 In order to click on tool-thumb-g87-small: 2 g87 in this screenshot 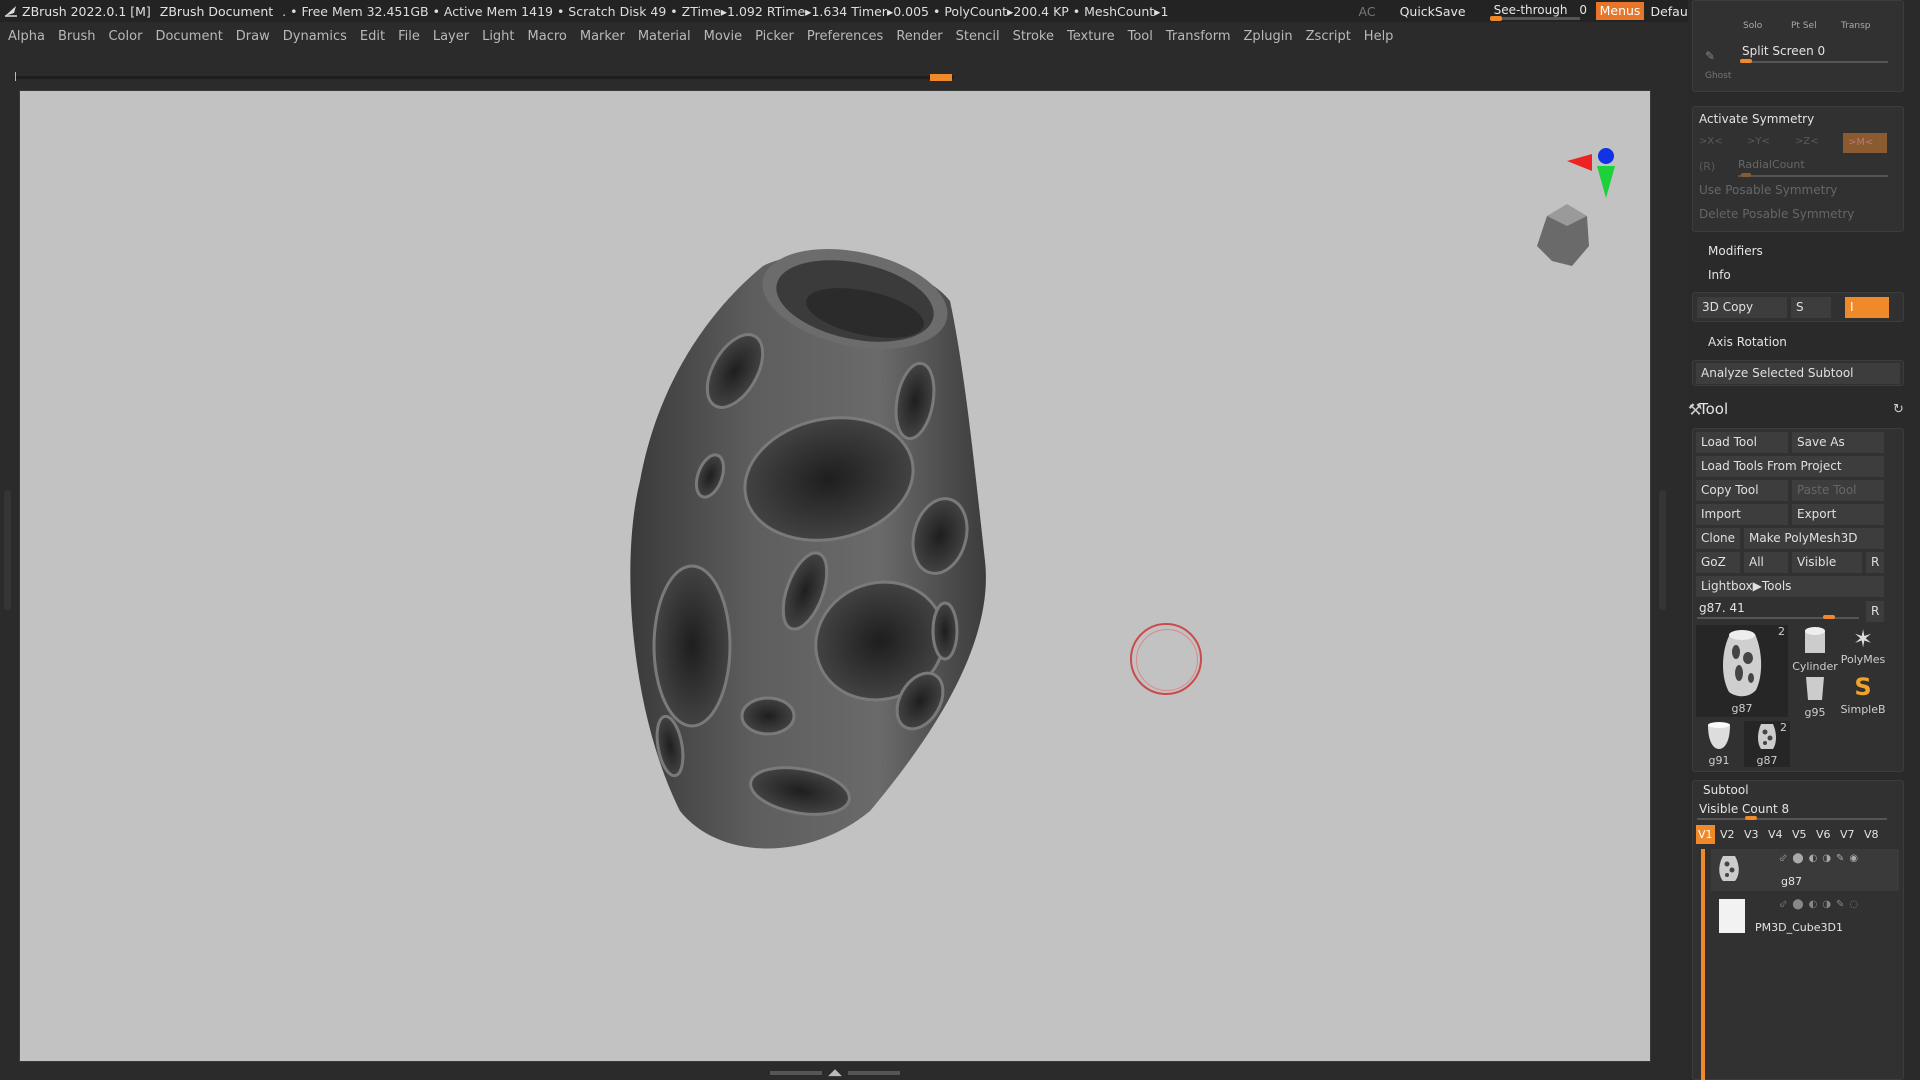, I will do `click(1767, 744)`.